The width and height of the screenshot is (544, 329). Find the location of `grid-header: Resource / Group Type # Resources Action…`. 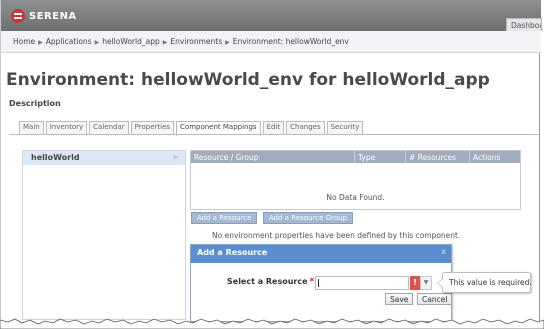

grid-header: Resource / Group Type # Resources Action… is located at coordinates (355, 157).